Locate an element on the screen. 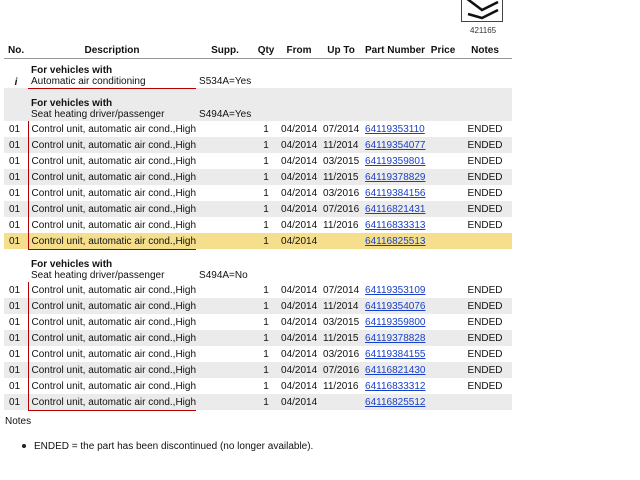 This screenshot has width=640, height=480. part-number-link: 64116825513 is located at coordinates (395, 241).